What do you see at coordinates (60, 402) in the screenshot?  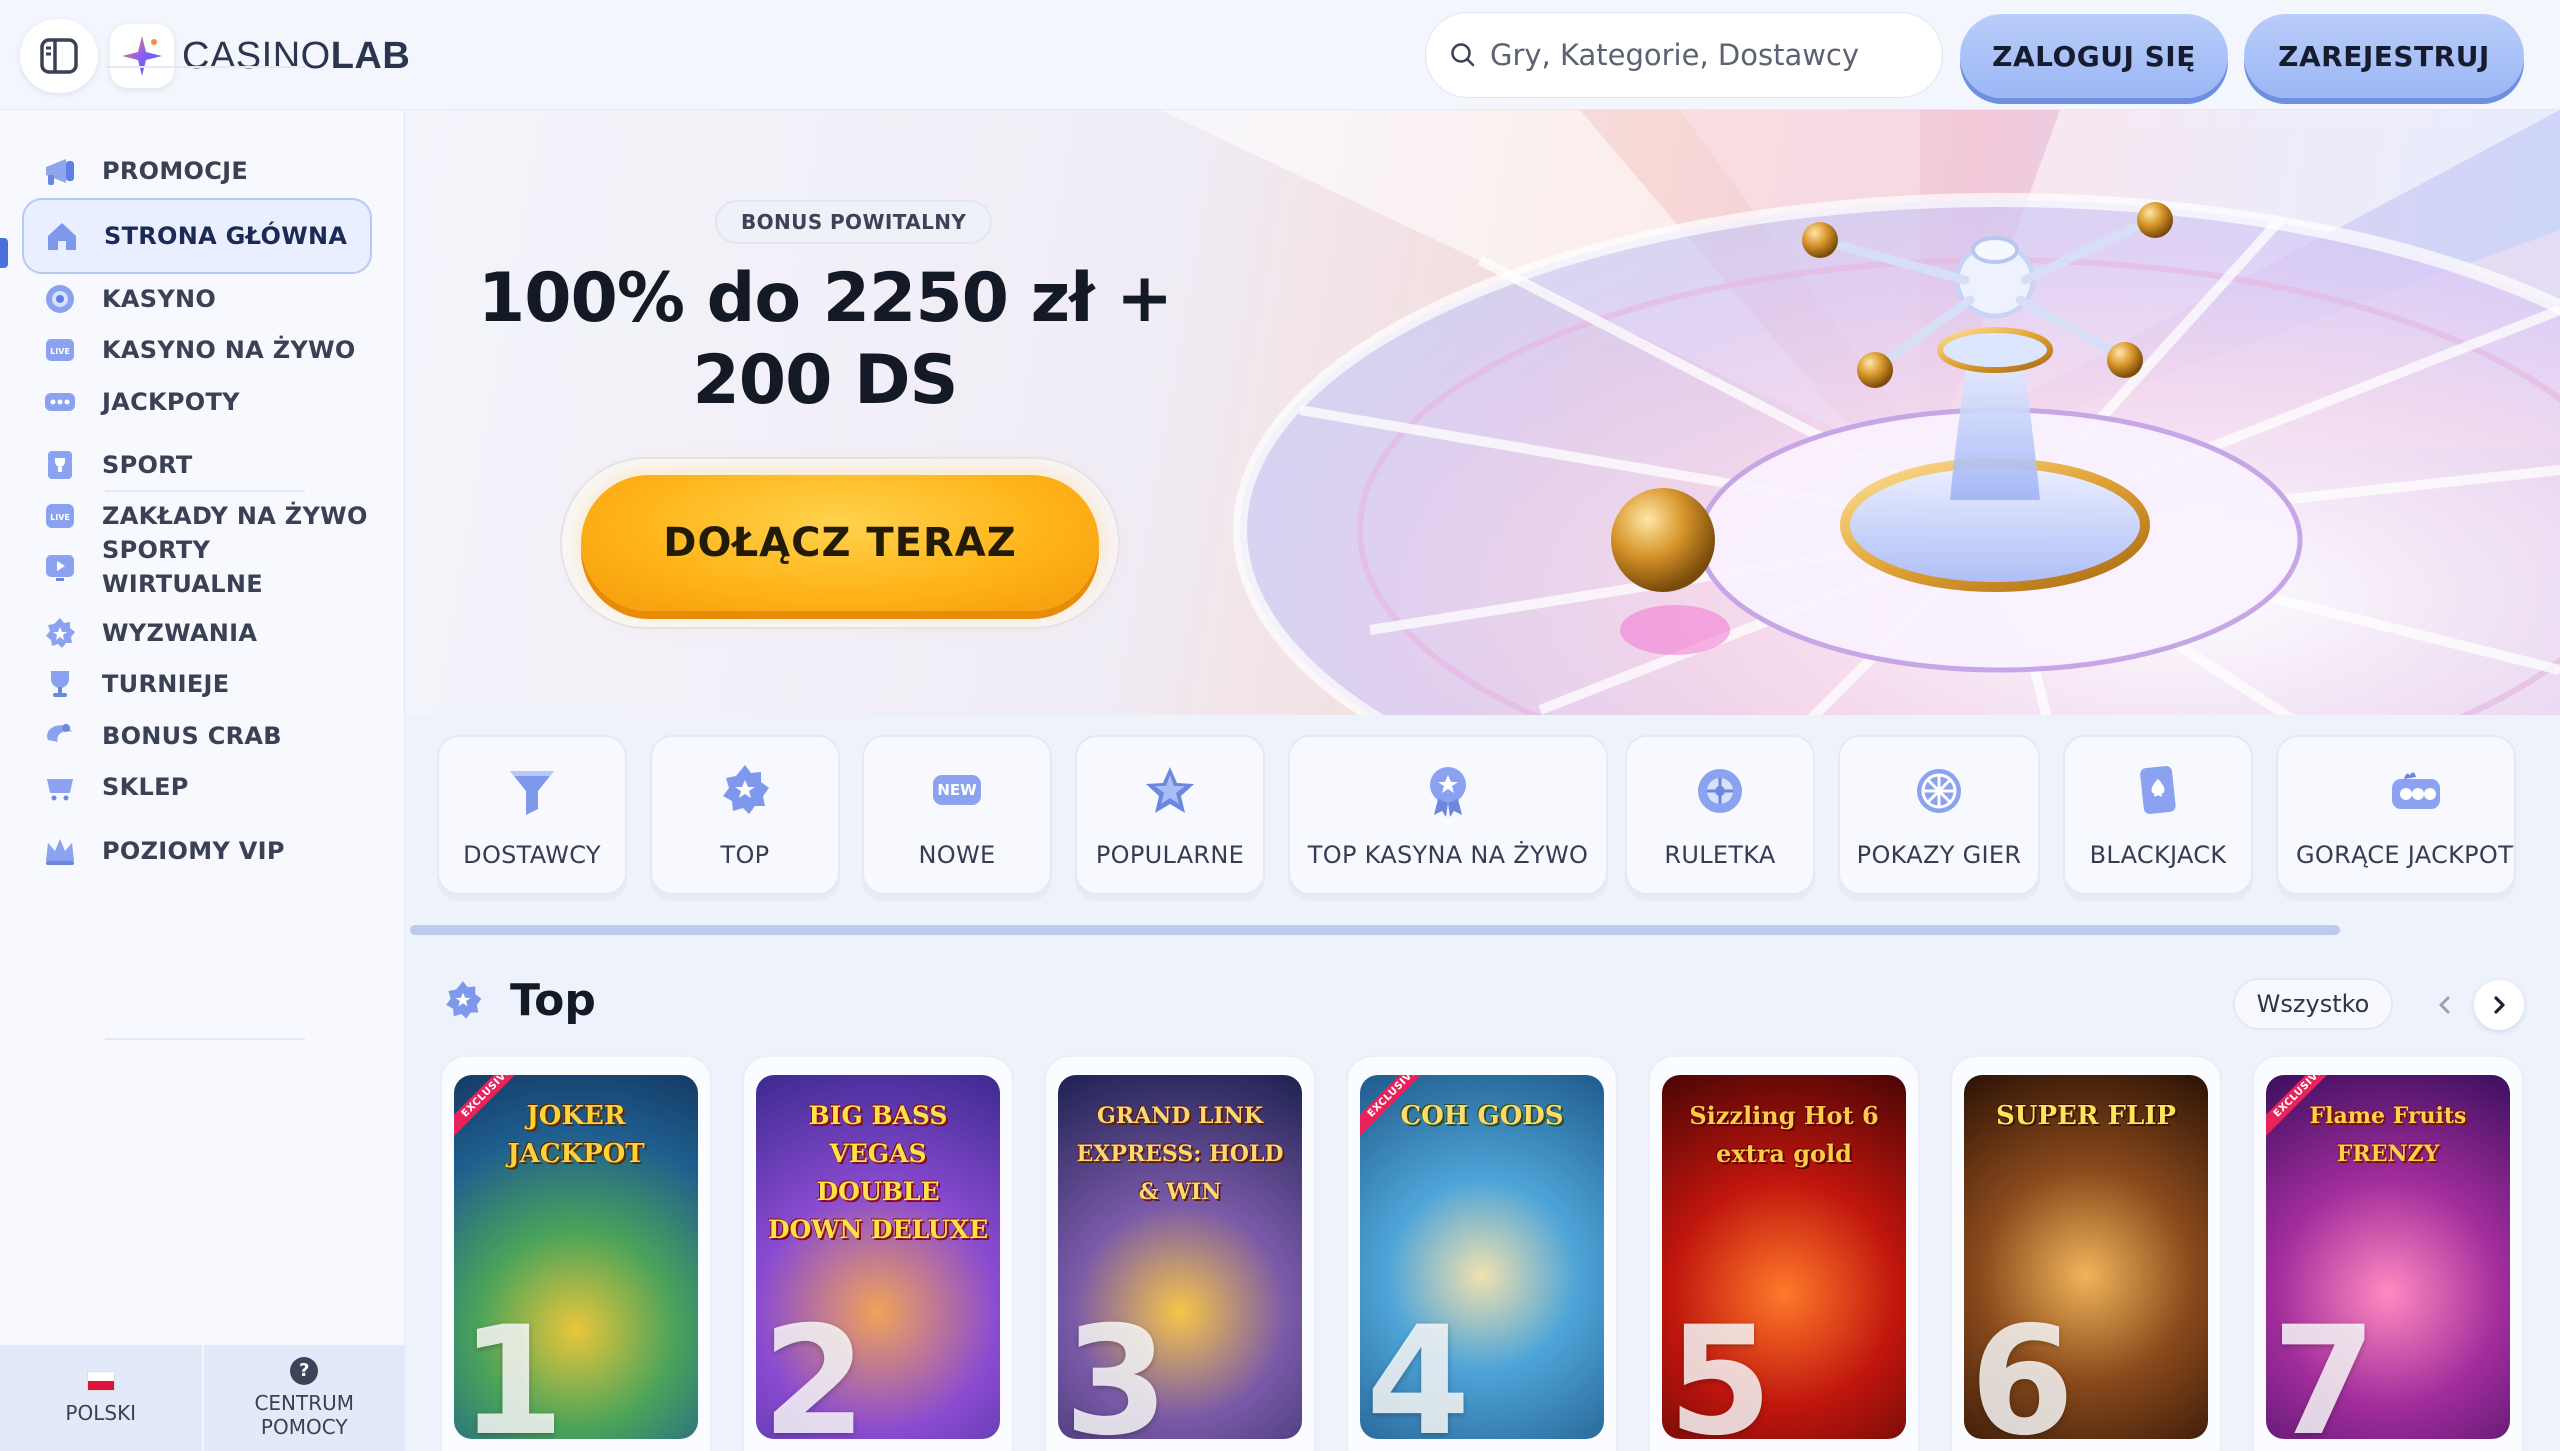 I see `jackpot-icon` at bounding box center [60, 402].